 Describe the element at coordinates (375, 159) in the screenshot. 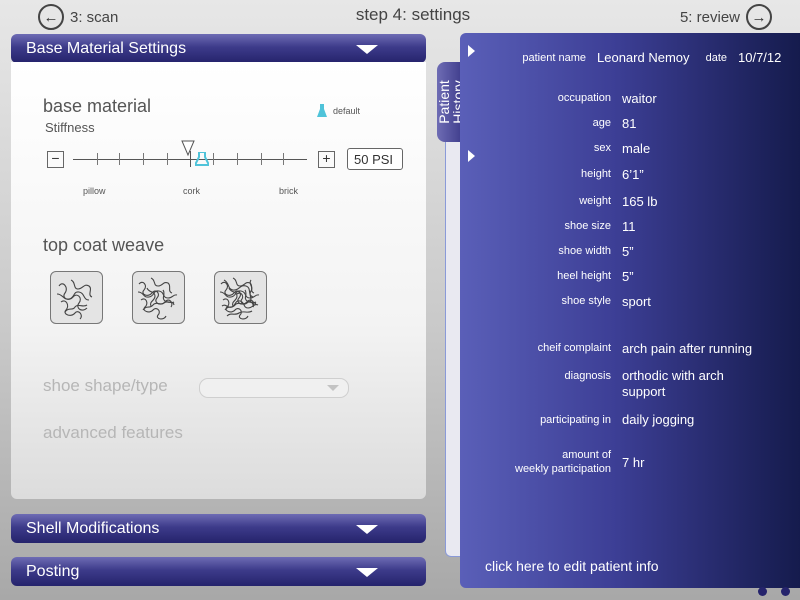

I see `stiffness-value-field: 50 PSI` at that location.